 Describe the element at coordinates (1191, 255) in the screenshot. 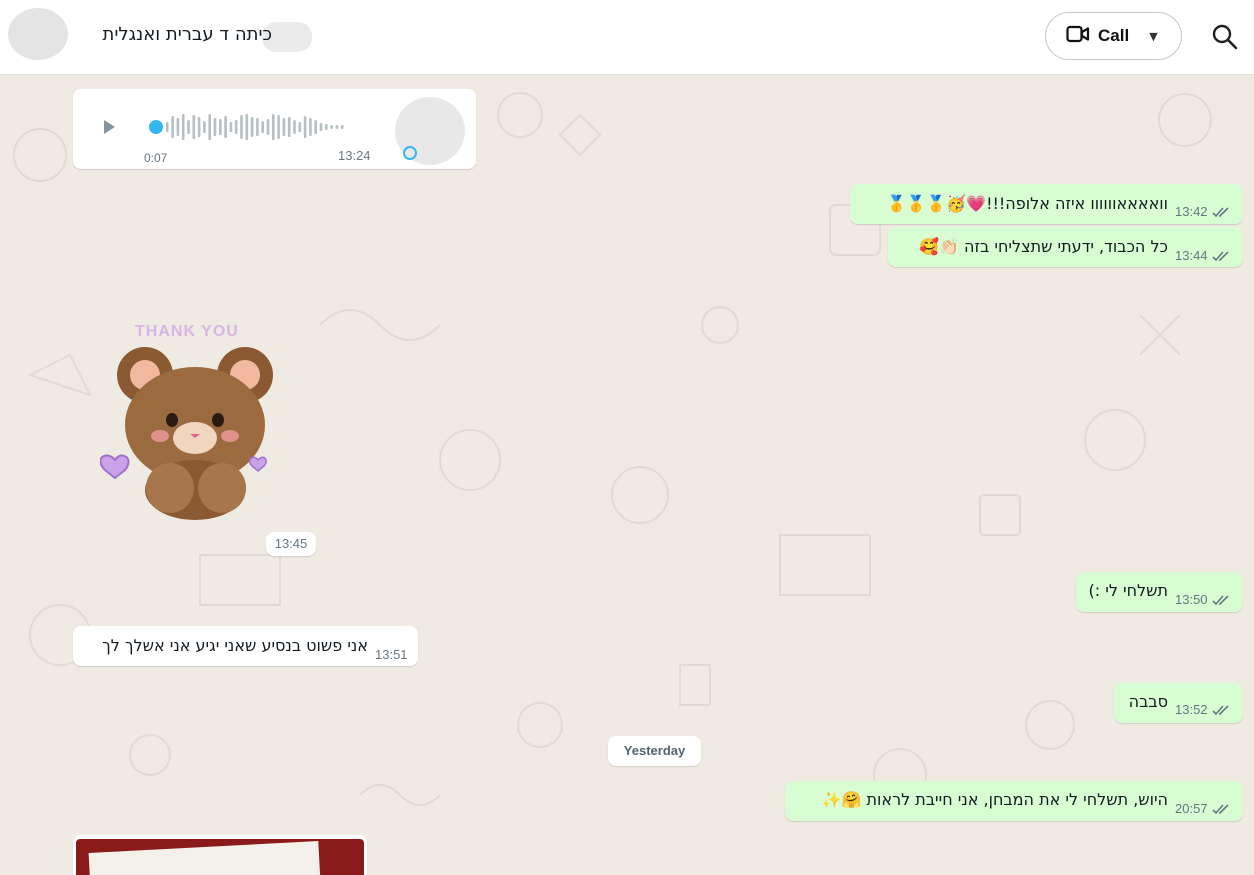

I see `message-time: 13:44` at that location.